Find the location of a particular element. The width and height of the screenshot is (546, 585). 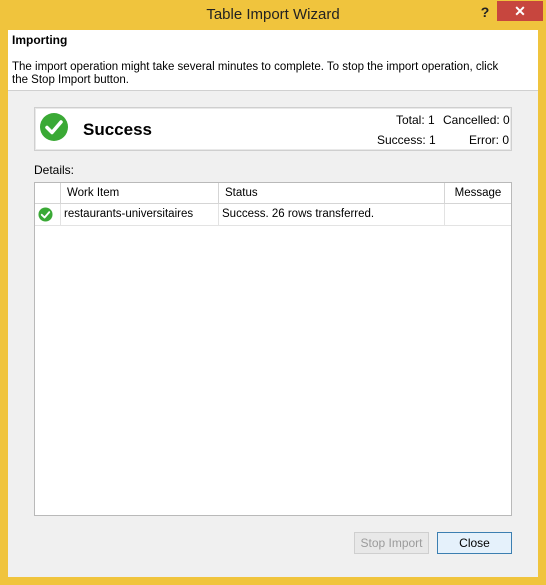

status-text: Success is located at coordinates (117, 129).